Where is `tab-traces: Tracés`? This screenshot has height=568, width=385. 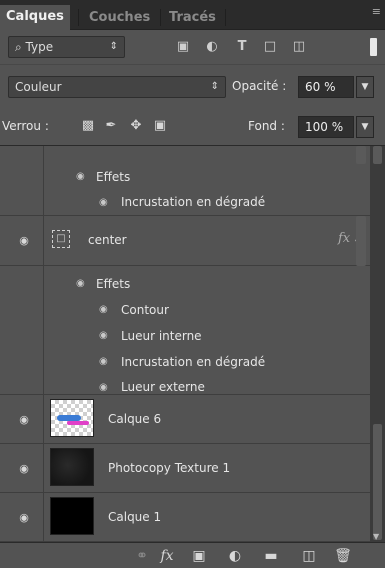
tab-traces: Tracés is located at coordinates (192, 18).